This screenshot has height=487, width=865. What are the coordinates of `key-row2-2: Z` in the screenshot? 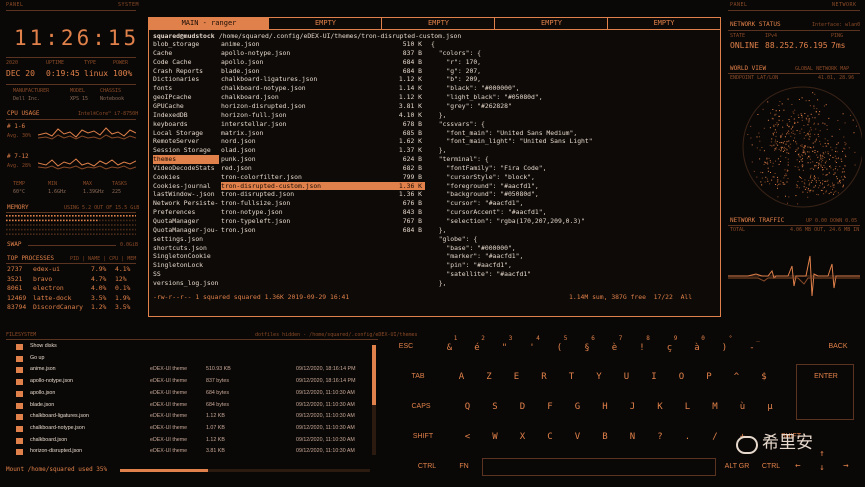 It's located at (489, 377).